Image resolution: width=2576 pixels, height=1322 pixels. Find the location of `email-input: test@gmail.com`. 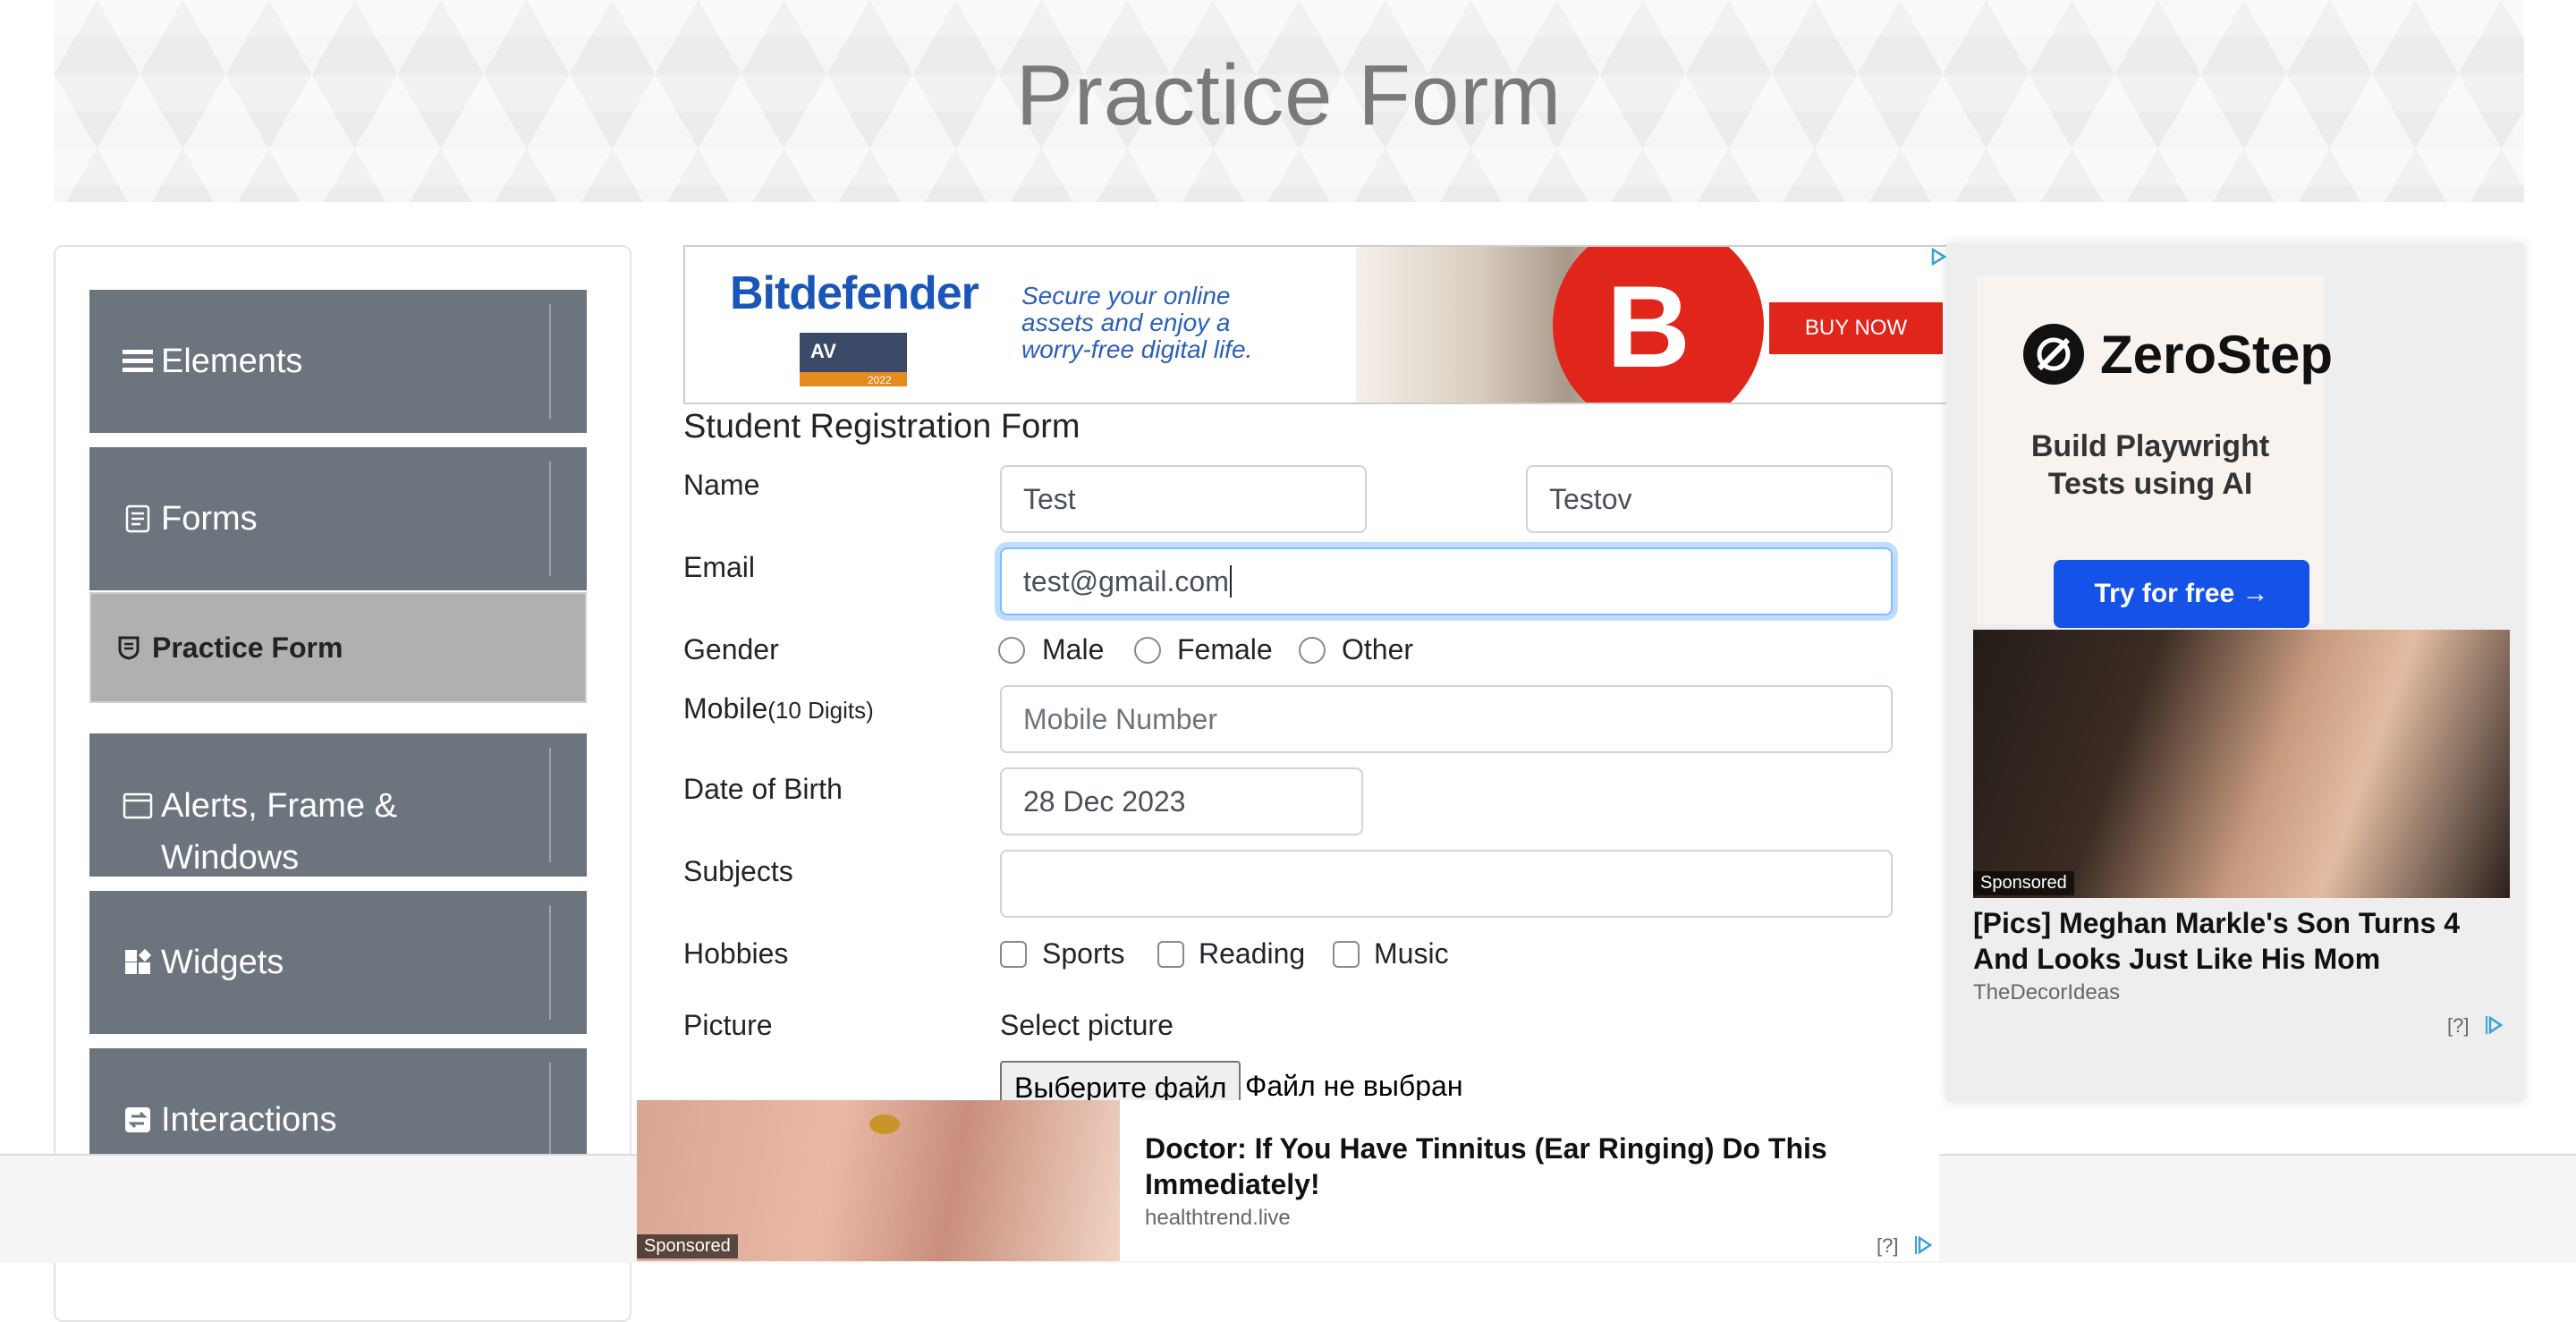

email-input: test@gmail.com is located at coordinates (1446, 581).